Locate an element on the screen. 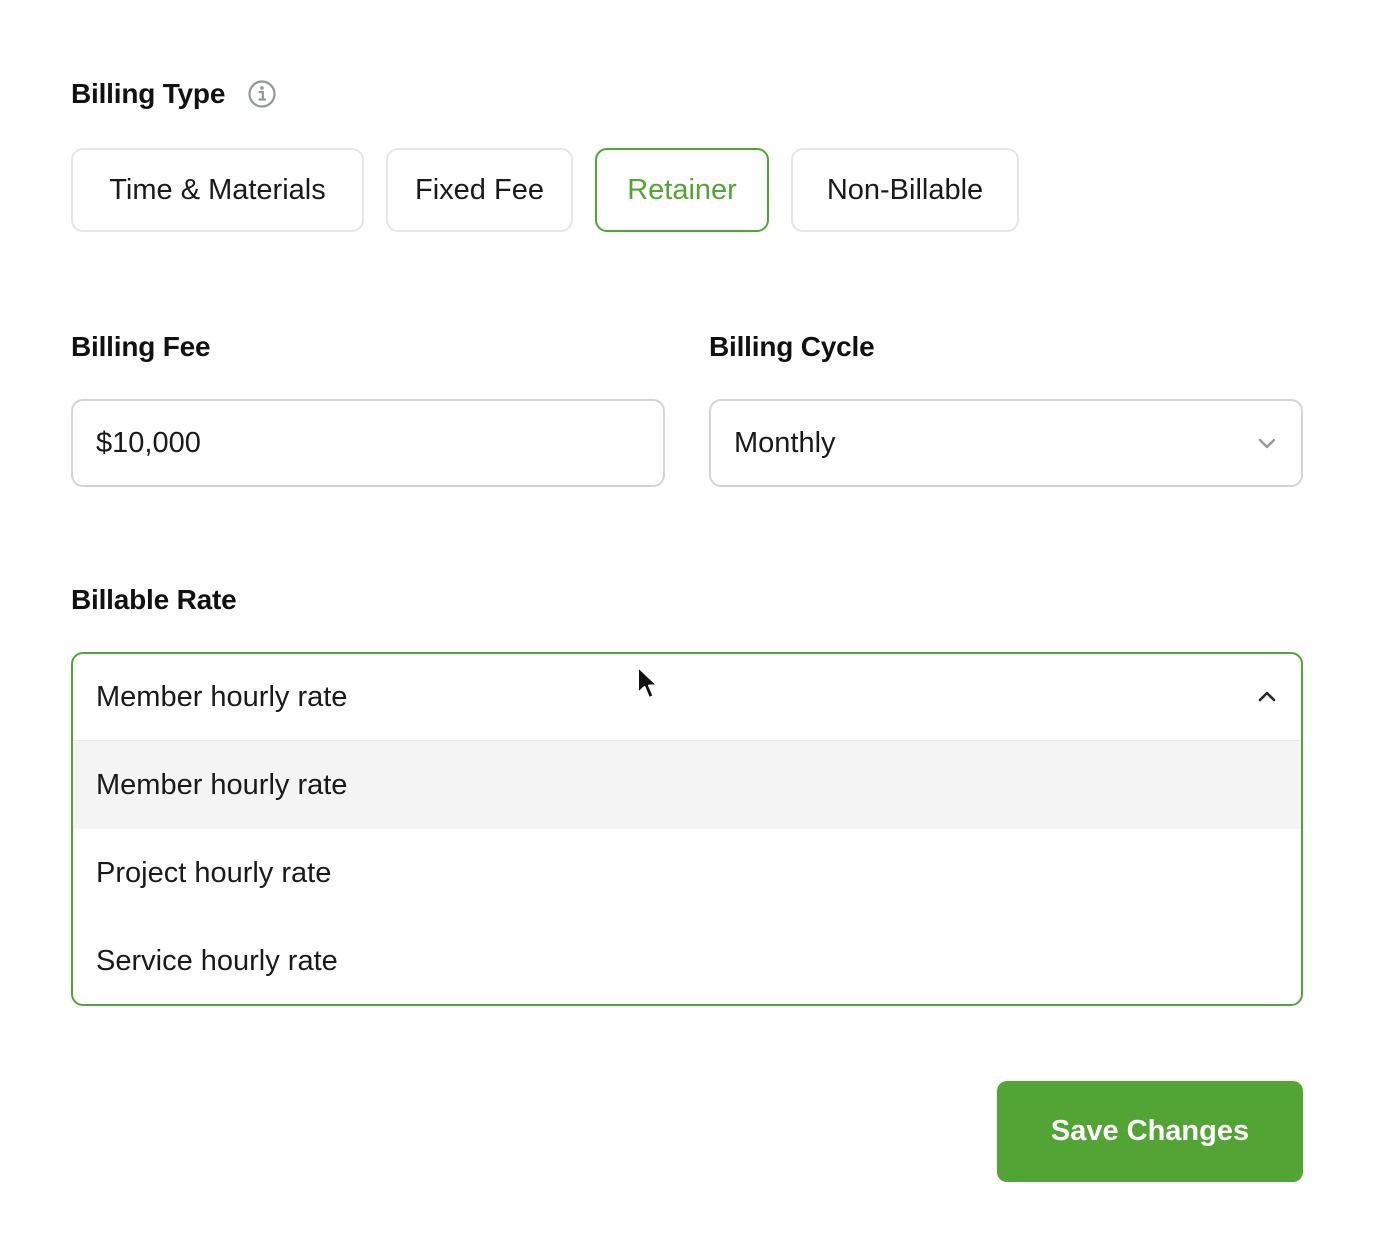  billable-rate-option-project: Project hourly rate is located at coordinates (687, 873).